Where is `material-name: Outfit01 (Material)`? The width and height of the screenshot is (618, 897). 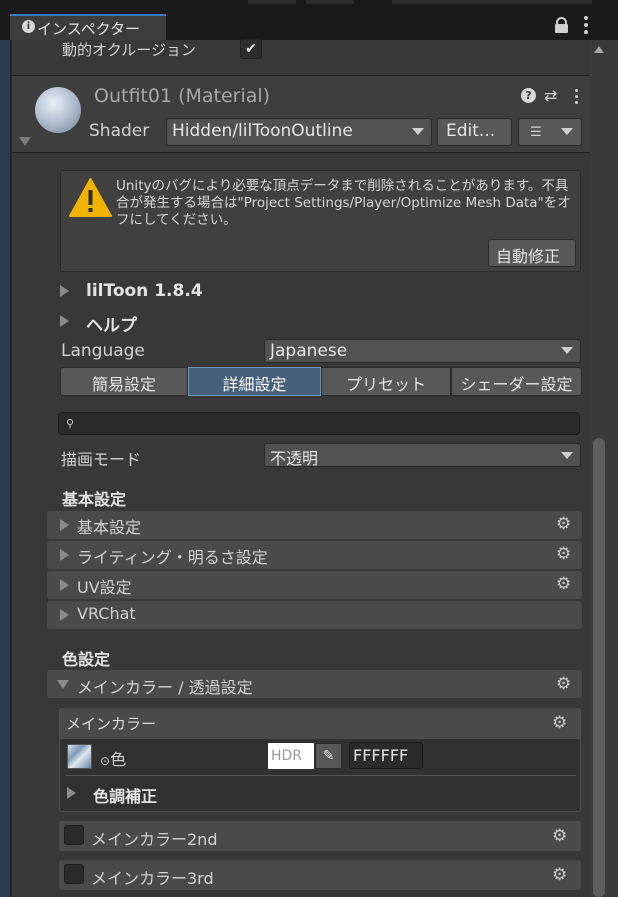
material-name: Outfit01 (Material) is located at coordinates (182, 96).